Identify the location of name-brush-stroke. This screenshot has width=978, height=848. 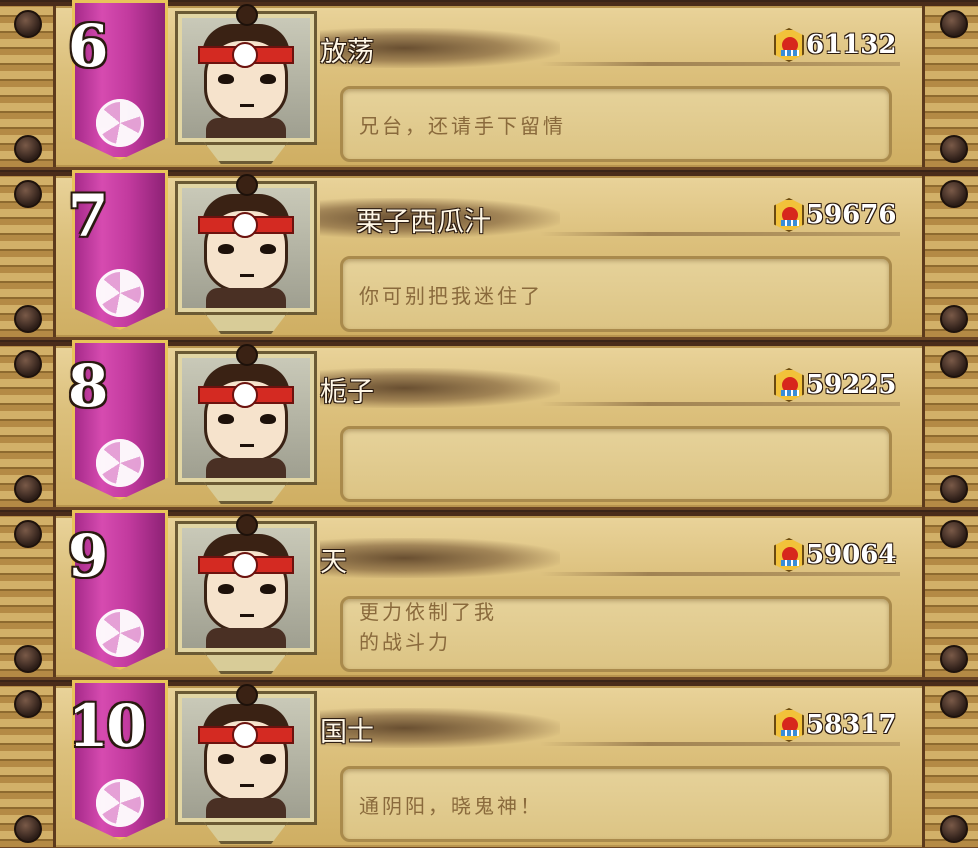
(440, 558).